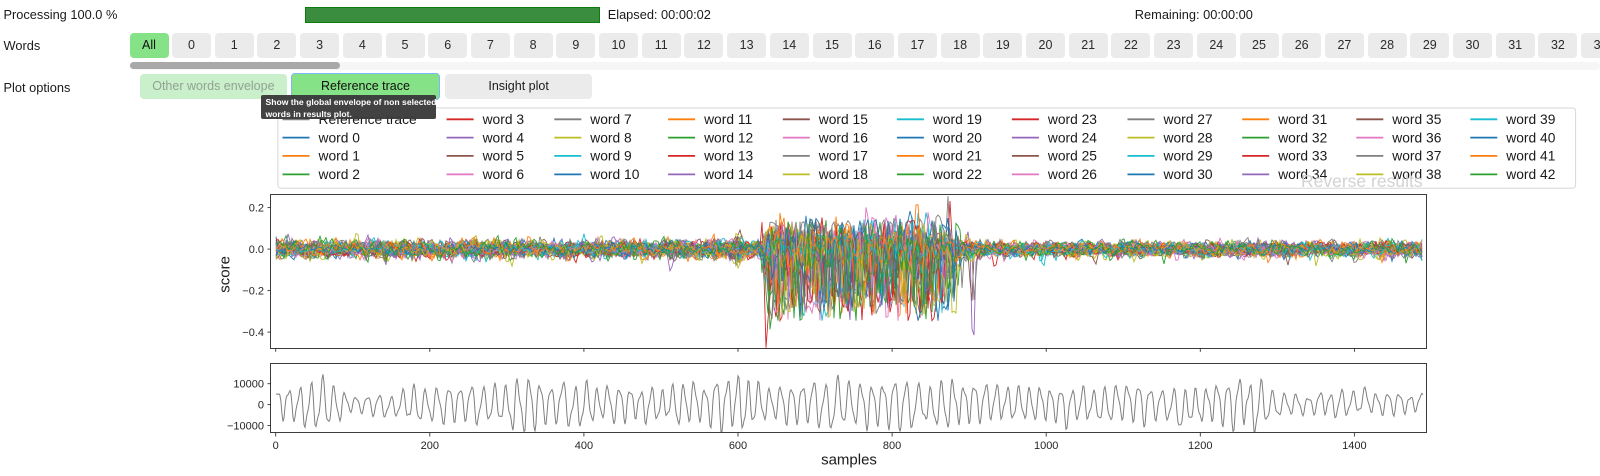  What do you see at coordinates (957, 156) in the screenshot?
I see `svg-text: word 21` at bounding box center [957, 156].